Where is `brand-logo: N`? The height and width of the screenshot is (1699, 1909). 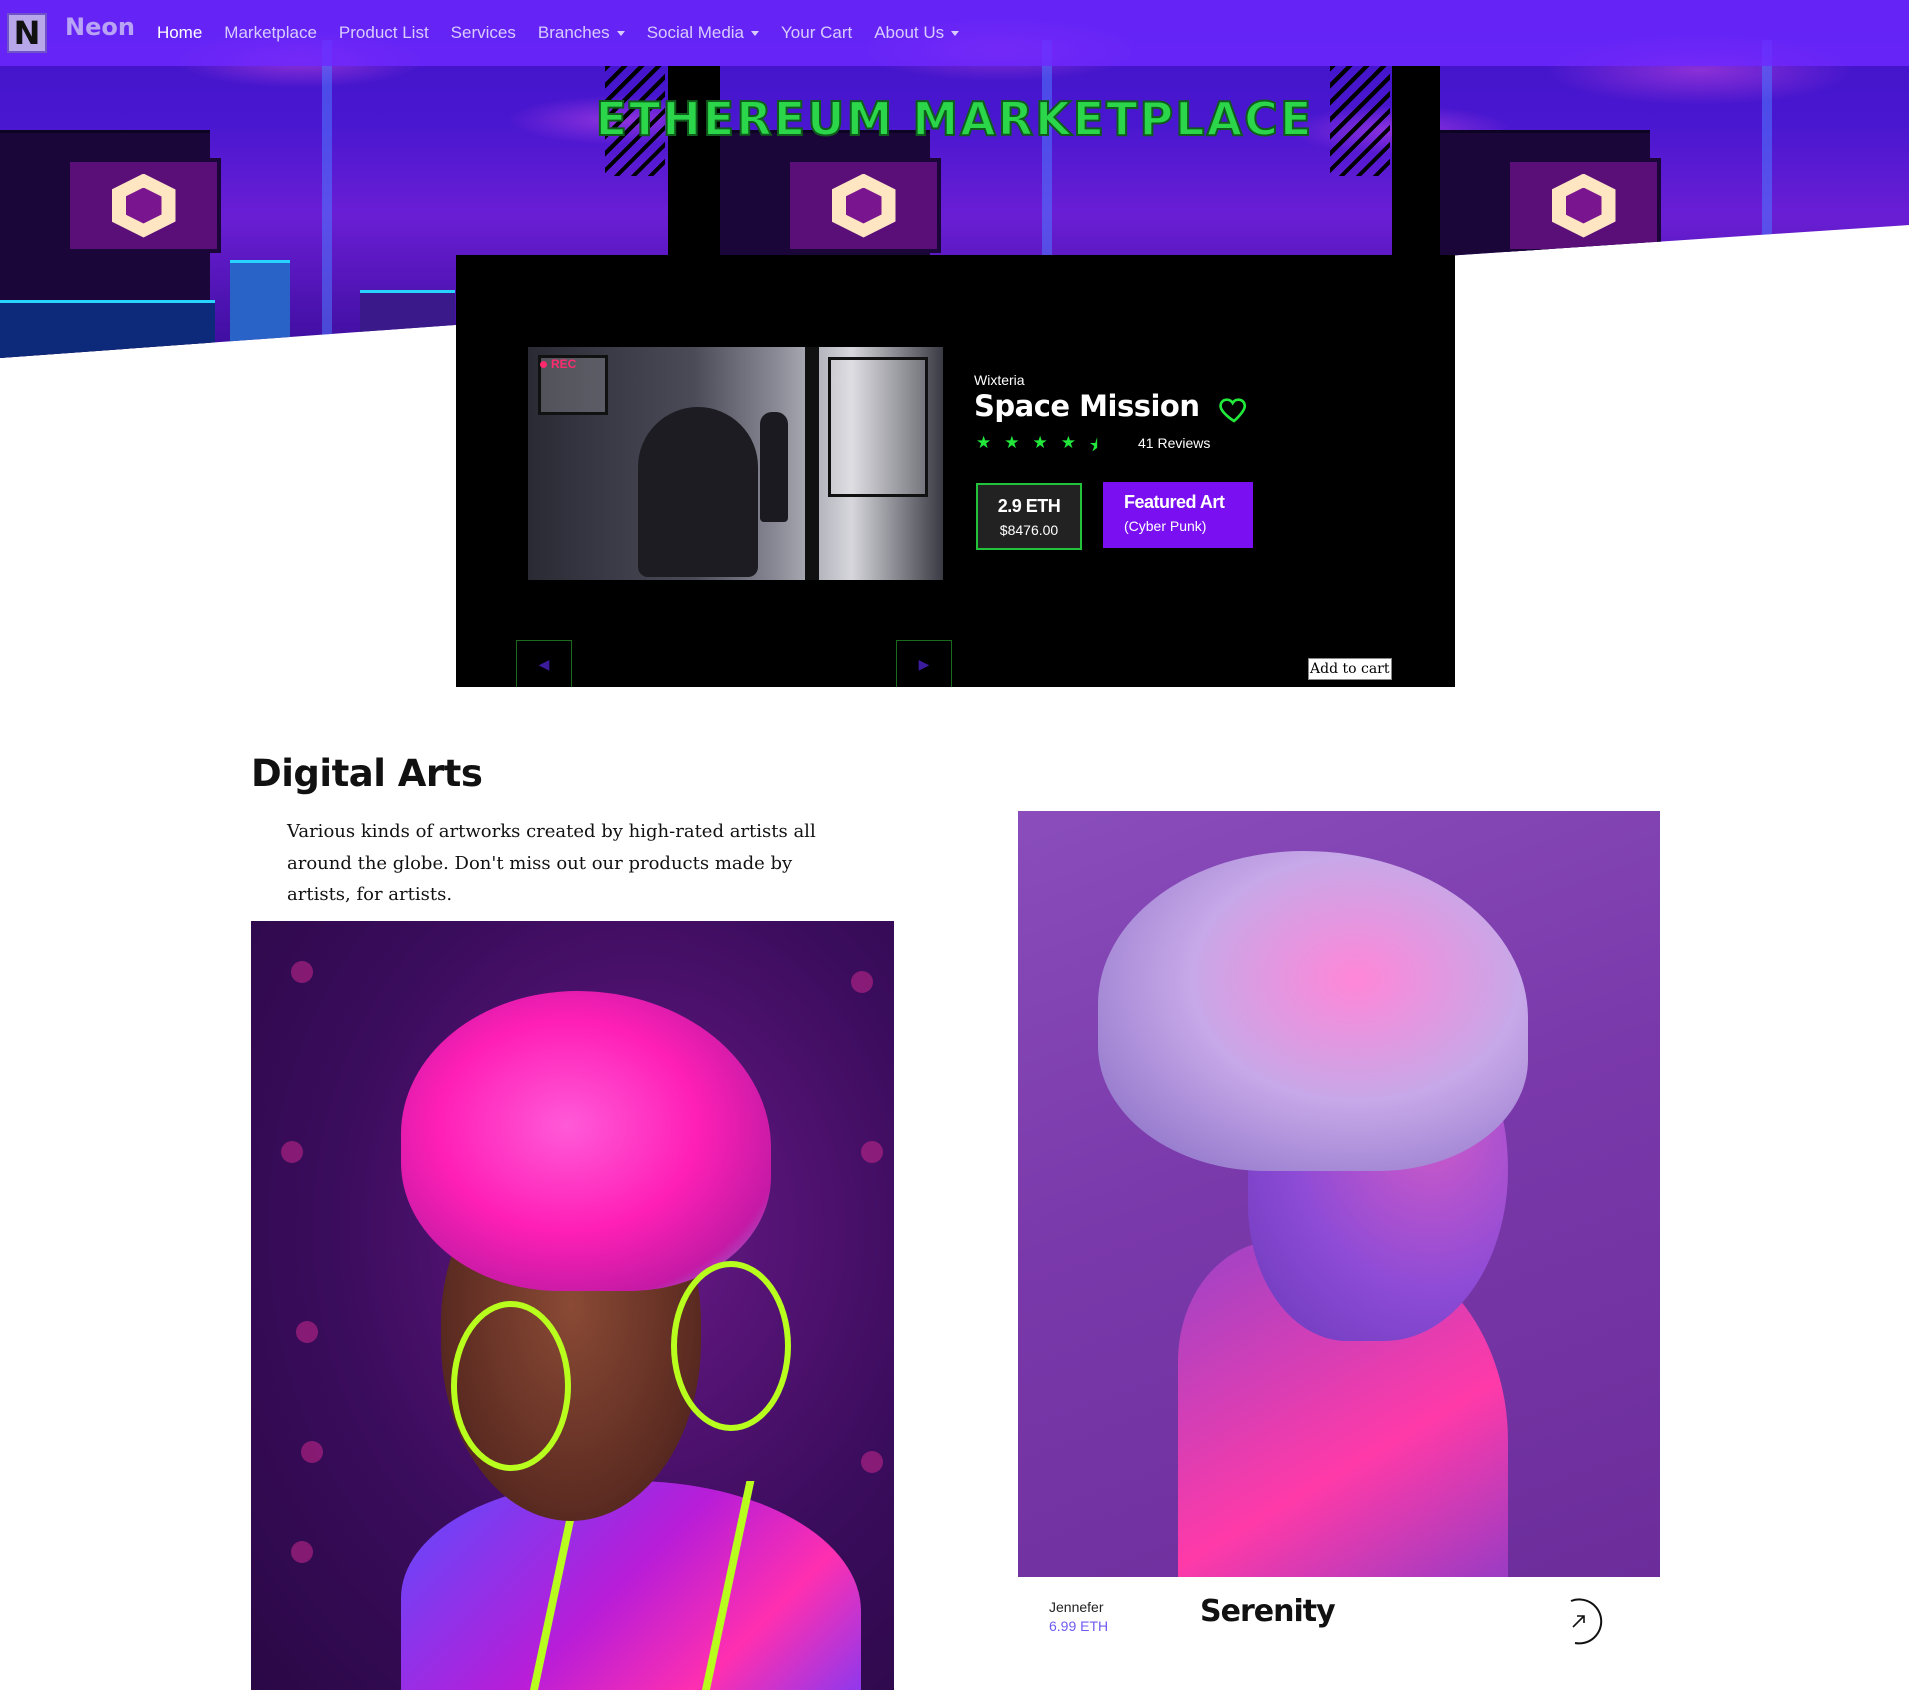 brand-logo: N is located at coordinates (27, 33).